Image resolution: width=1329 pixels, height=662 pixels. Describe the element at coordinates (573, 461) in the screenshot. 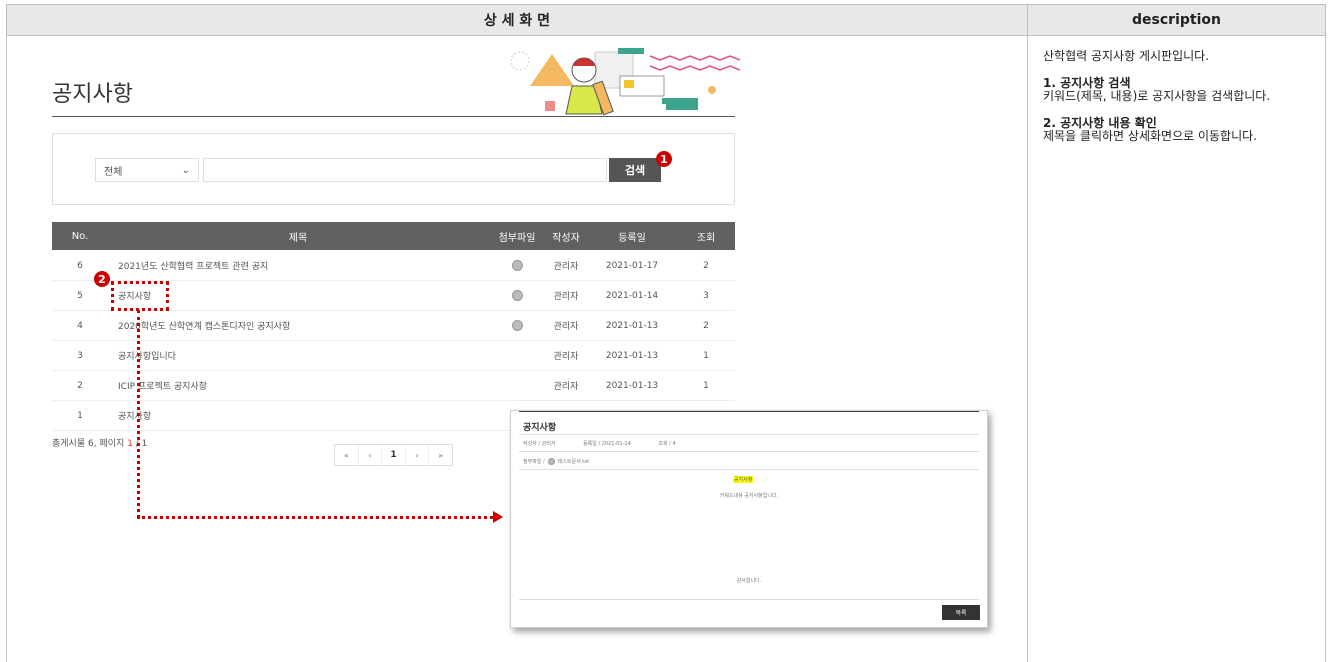

I see `popup-attachment-file: 테스트문서.txt` at that location.